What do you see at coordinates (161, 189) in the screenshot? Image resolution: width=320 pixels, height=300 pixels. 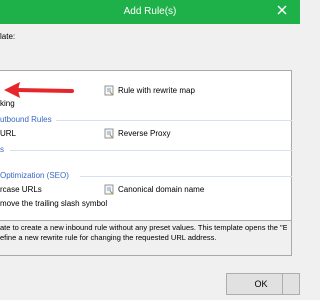 I see `list-item-canonical-domain: Canonical domain name` at bounding box center [161, 189].